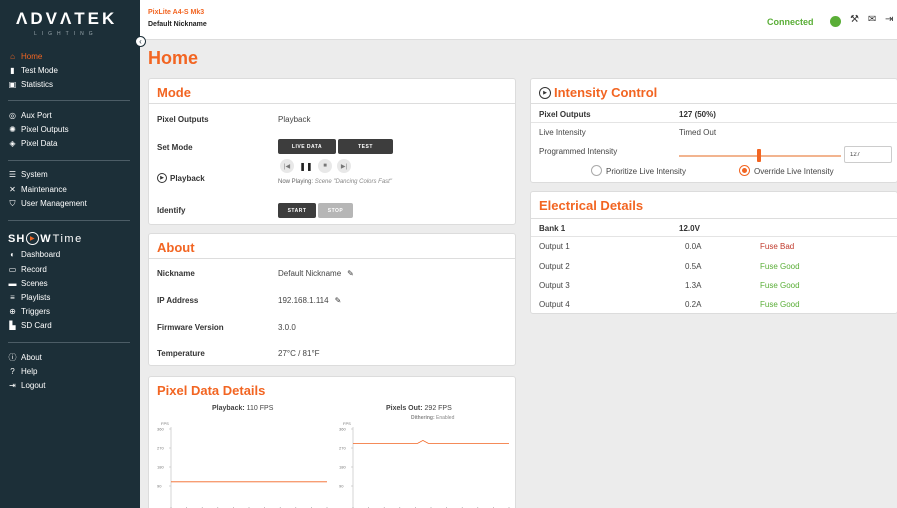 Image resolution: width=897 pixels, height=508 pixels. I want to click on playback-fps-label: Playback:, so click(228, 408).